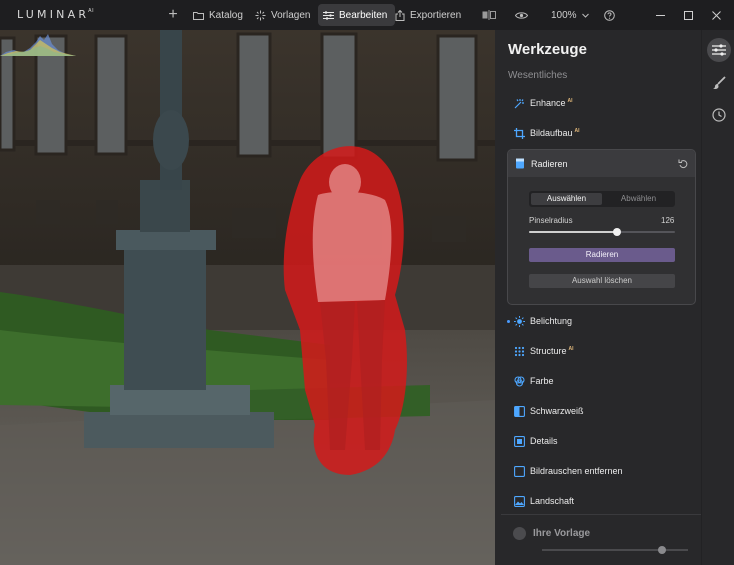 Image resolution: width=734 pixels, height=565 pixels. Describe the element at coordinates (598, 103) in the screenshot. I see `tool-enhance: Enhance AI` at that location.